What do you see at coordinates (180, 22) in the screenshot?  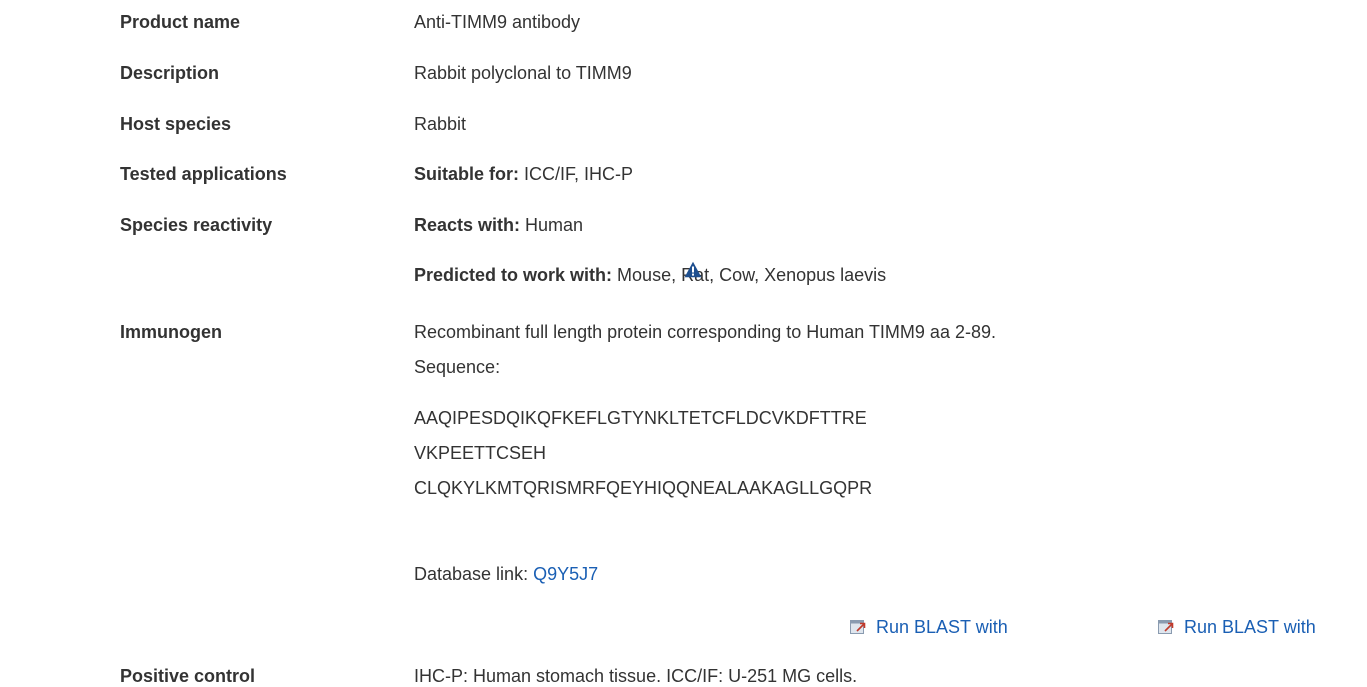 I see `product-name-label: Product name` at bounding box center [180, 22].